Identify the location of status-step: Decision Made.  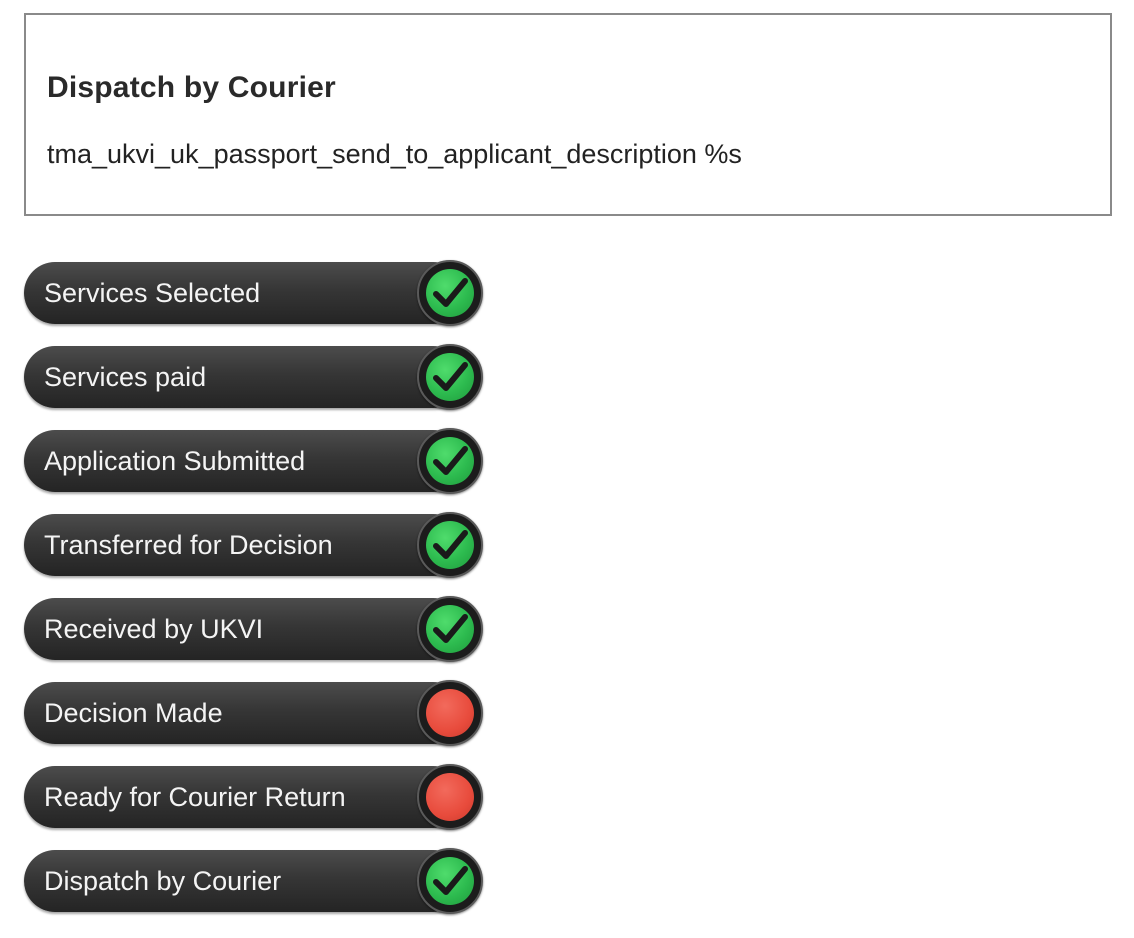
(254, 713).